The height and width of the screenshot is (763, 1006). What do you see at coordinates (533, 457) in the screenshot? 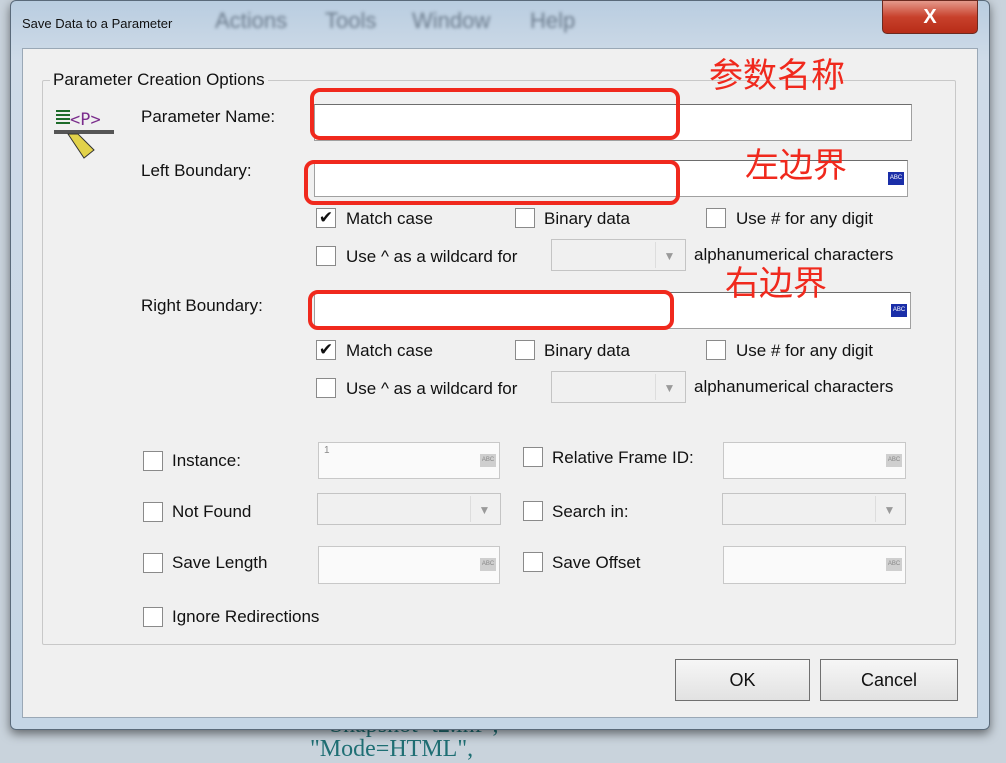
I see `relative-frame-id-checkbox` at bounding box center [533, 457].